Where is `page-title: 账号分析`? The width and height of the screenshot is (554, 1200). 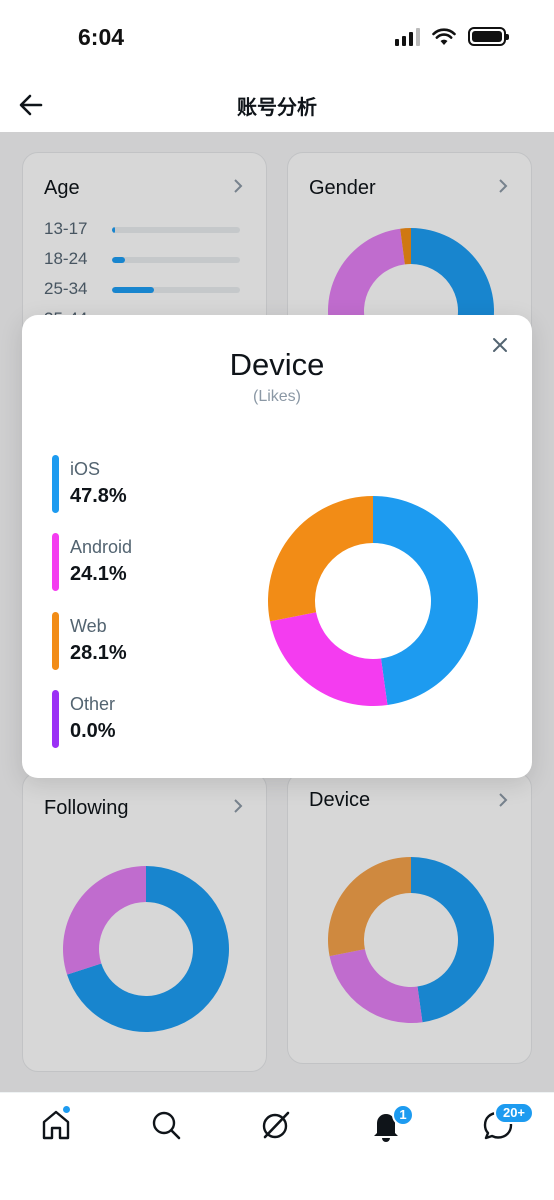 page-title: 账号分析 is located at coordinates (277, 108).